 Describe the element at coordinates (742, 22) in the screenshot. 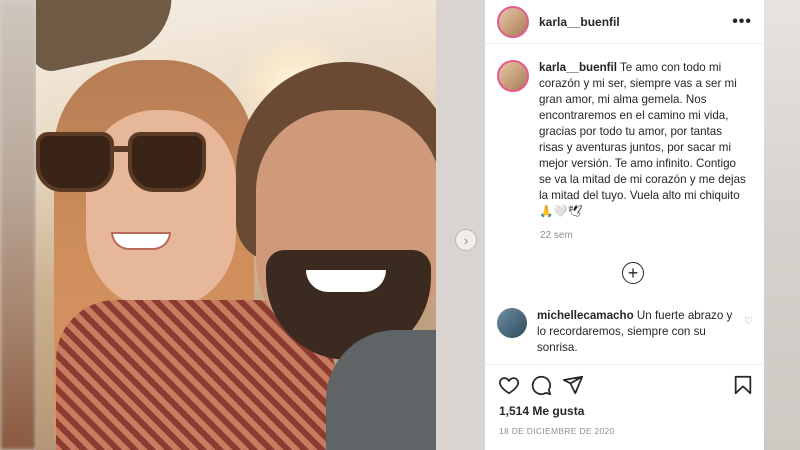

I see `more-options-icon: •••` at that location.